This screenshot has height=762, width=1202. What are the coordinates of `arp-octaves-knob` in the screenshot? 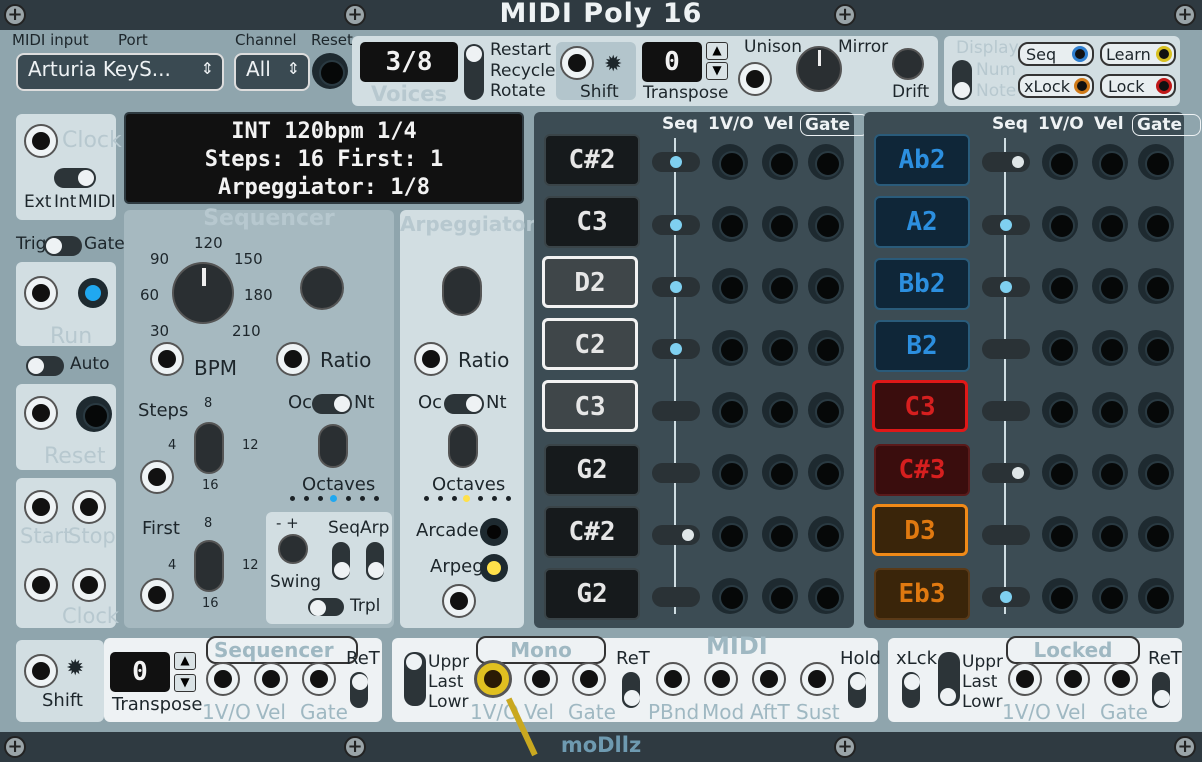 It's located at (463, 446).